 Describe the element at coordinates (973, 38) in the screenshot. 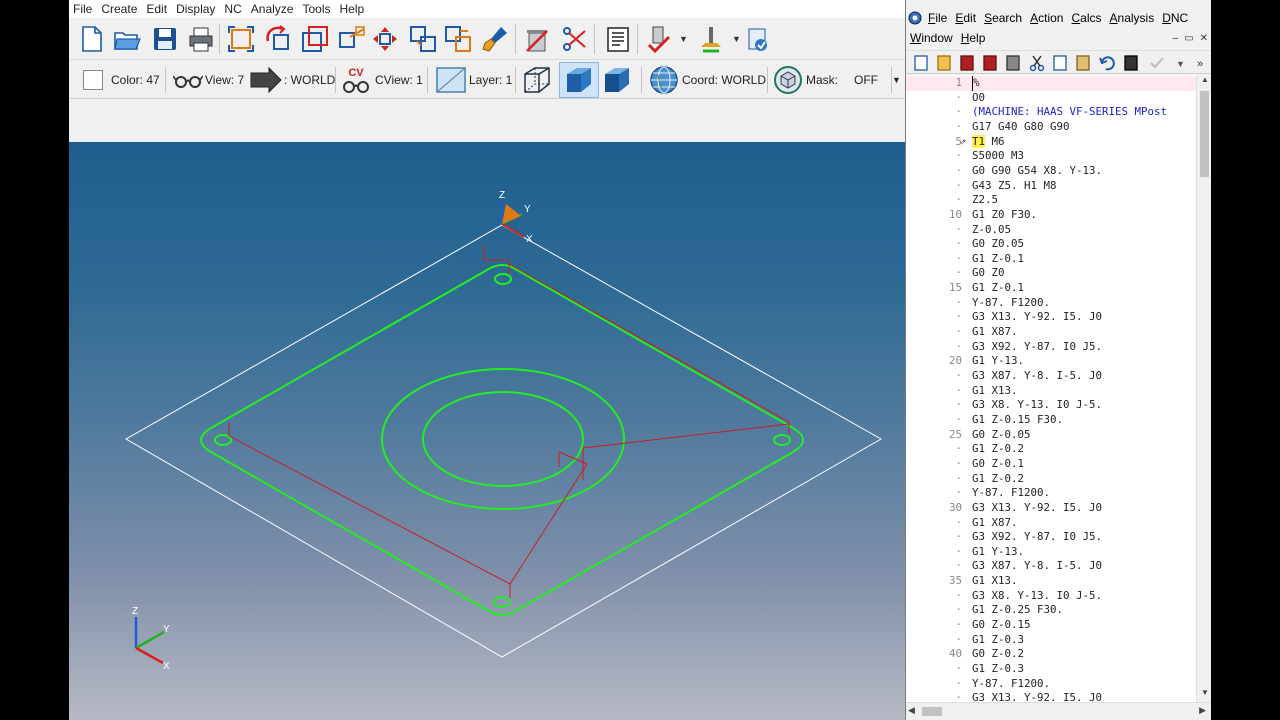

I see `editor-menu-help: Help` at that location.